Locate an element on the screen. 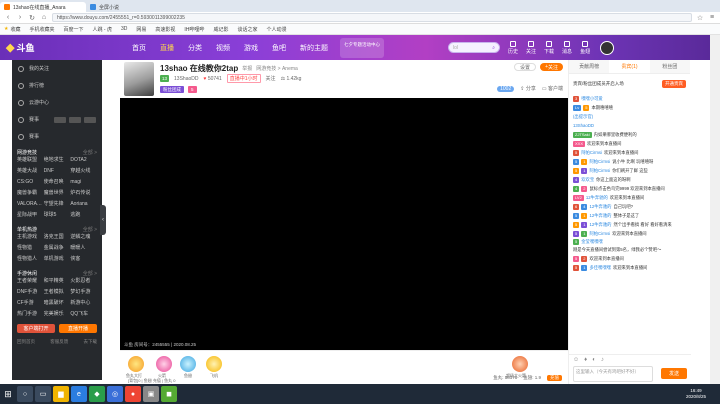 The height and width of the screenshot is (404, 720). nav-home: 首页 is located at coordinates (139, 48).